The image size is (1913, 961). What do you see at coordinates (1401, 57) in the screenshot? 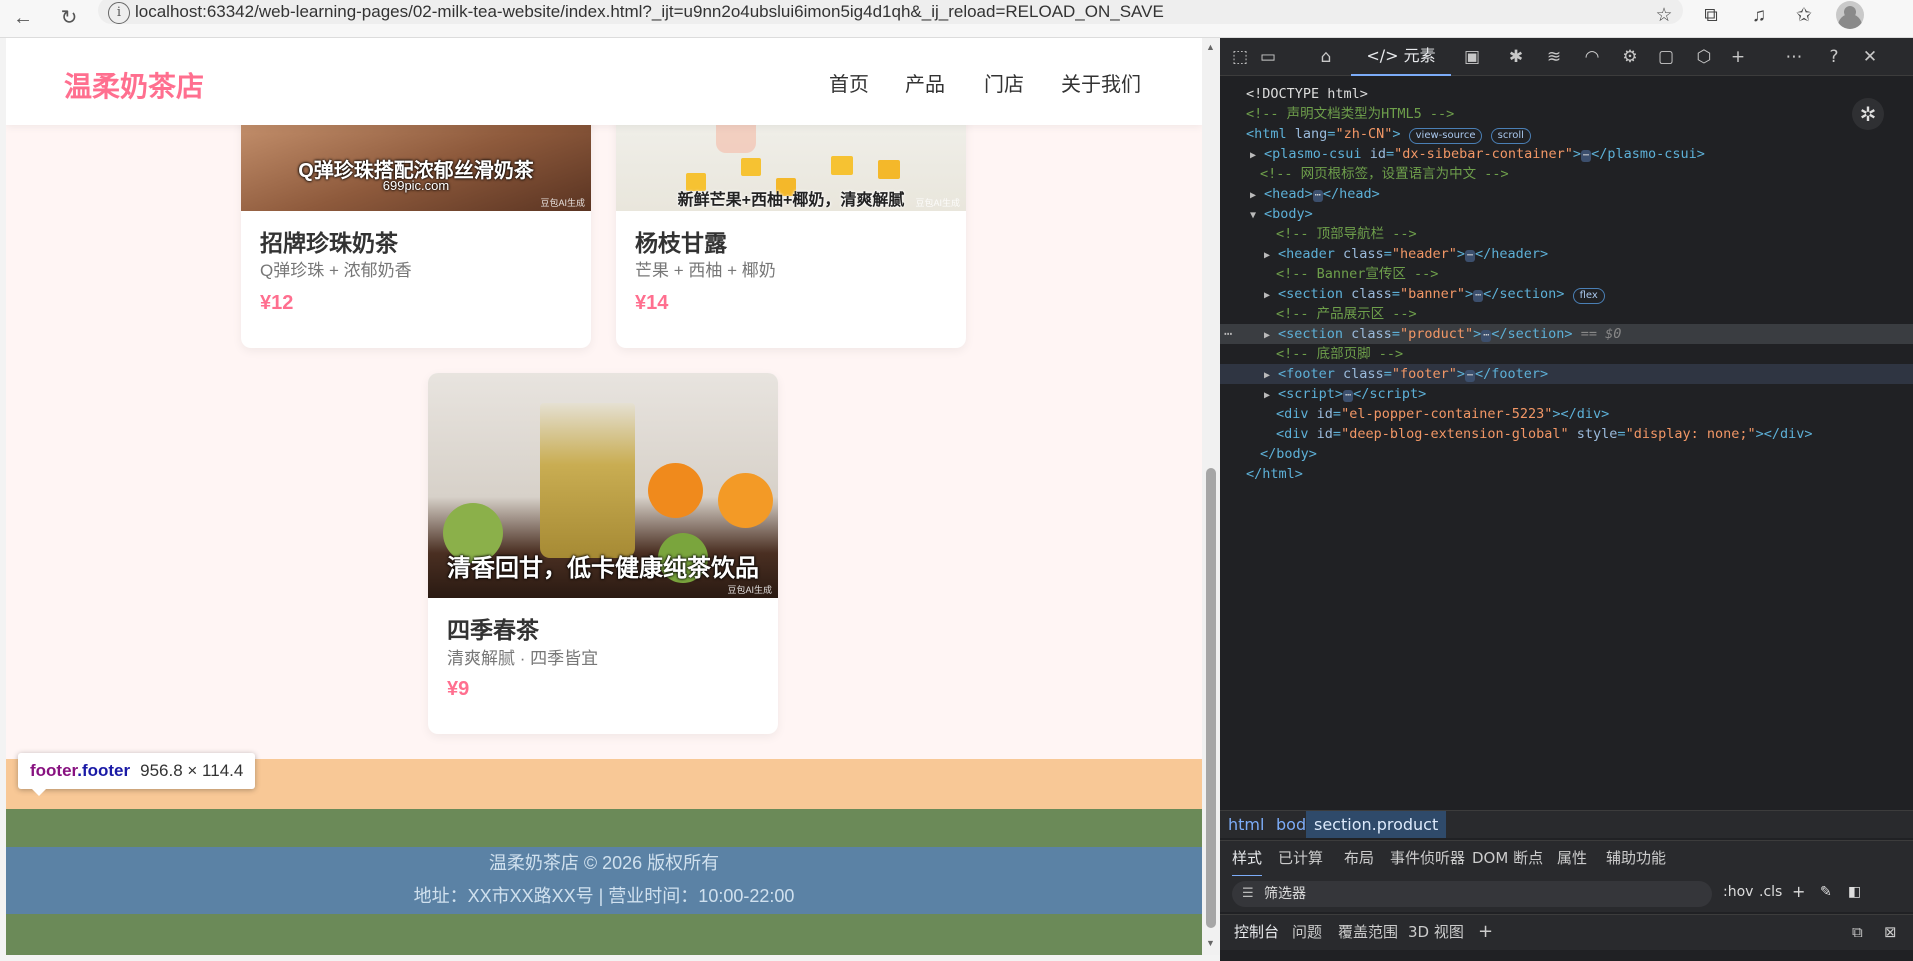
I see `tab-elements: </> 元素` at bounding box center [1401, 57].